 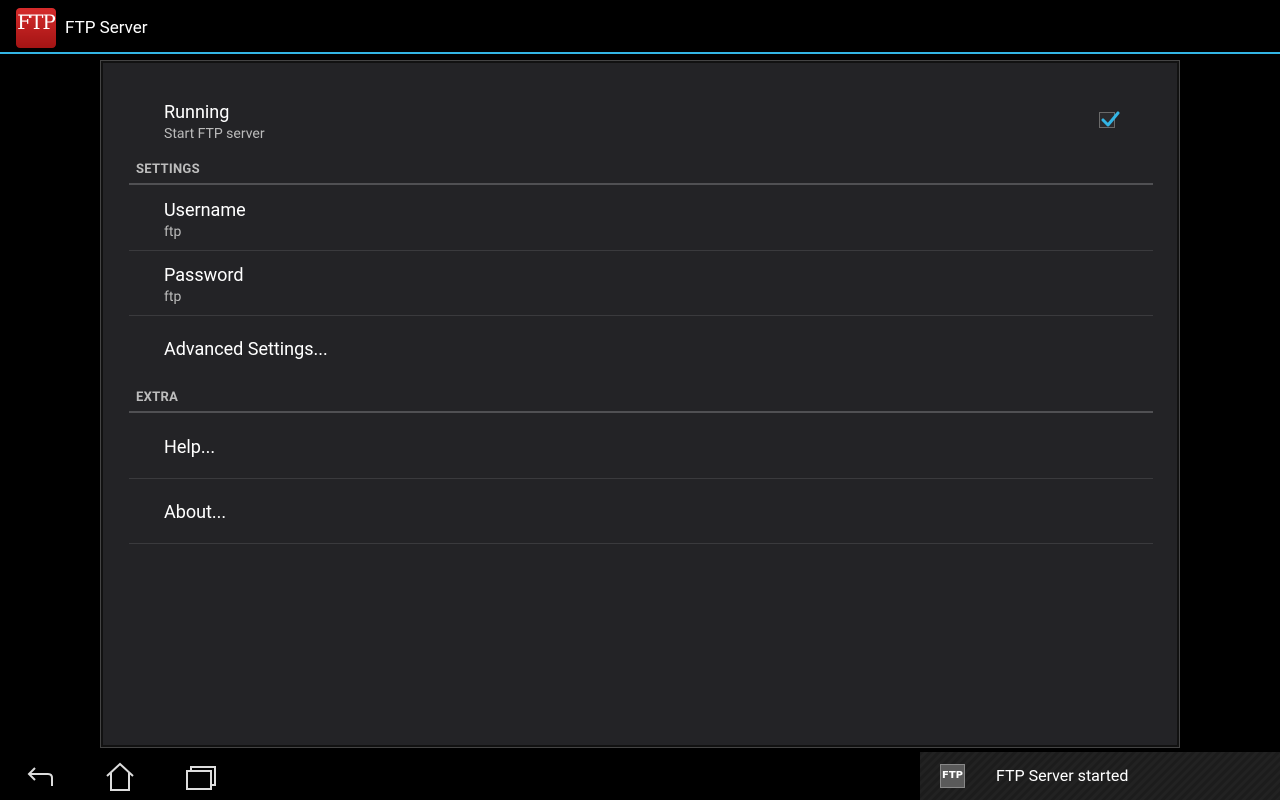 I want to click on checkmark-icon, so click(x=1110, y=119).